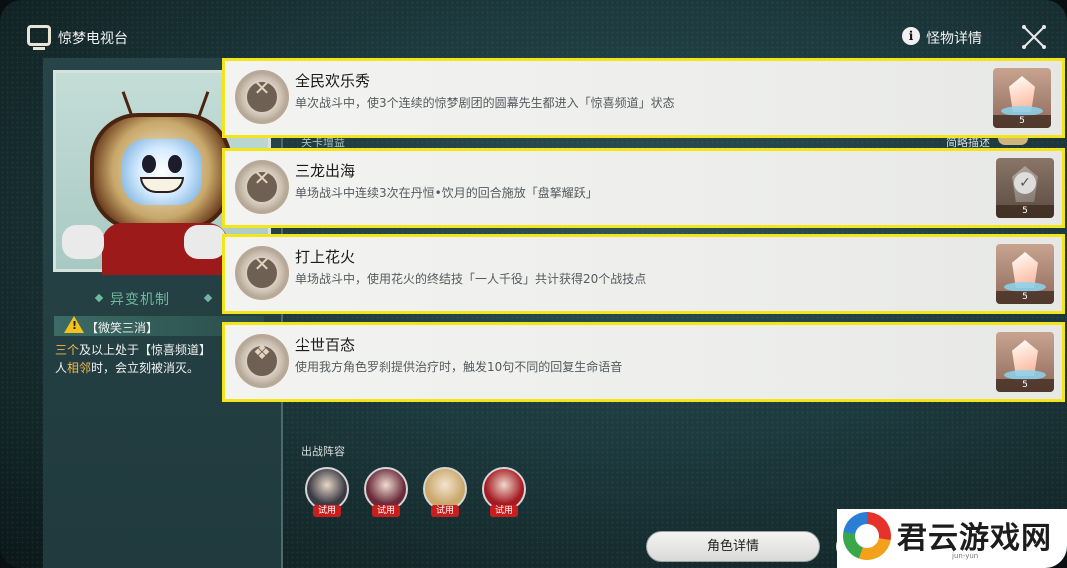 Image resolution: width=1067 pixels, height=568 pixels. I want to click on challenge-title: 三龙出海, so click(325, 171).